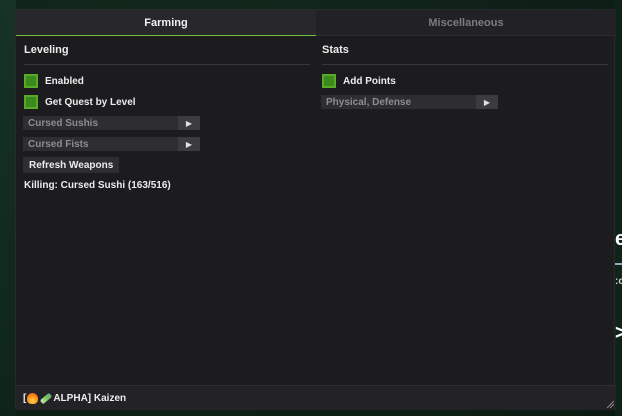 The image size is (622, 416). I want to click on dropdown-sushi-target: Cursed Sushis ▶, so click(111, 123).